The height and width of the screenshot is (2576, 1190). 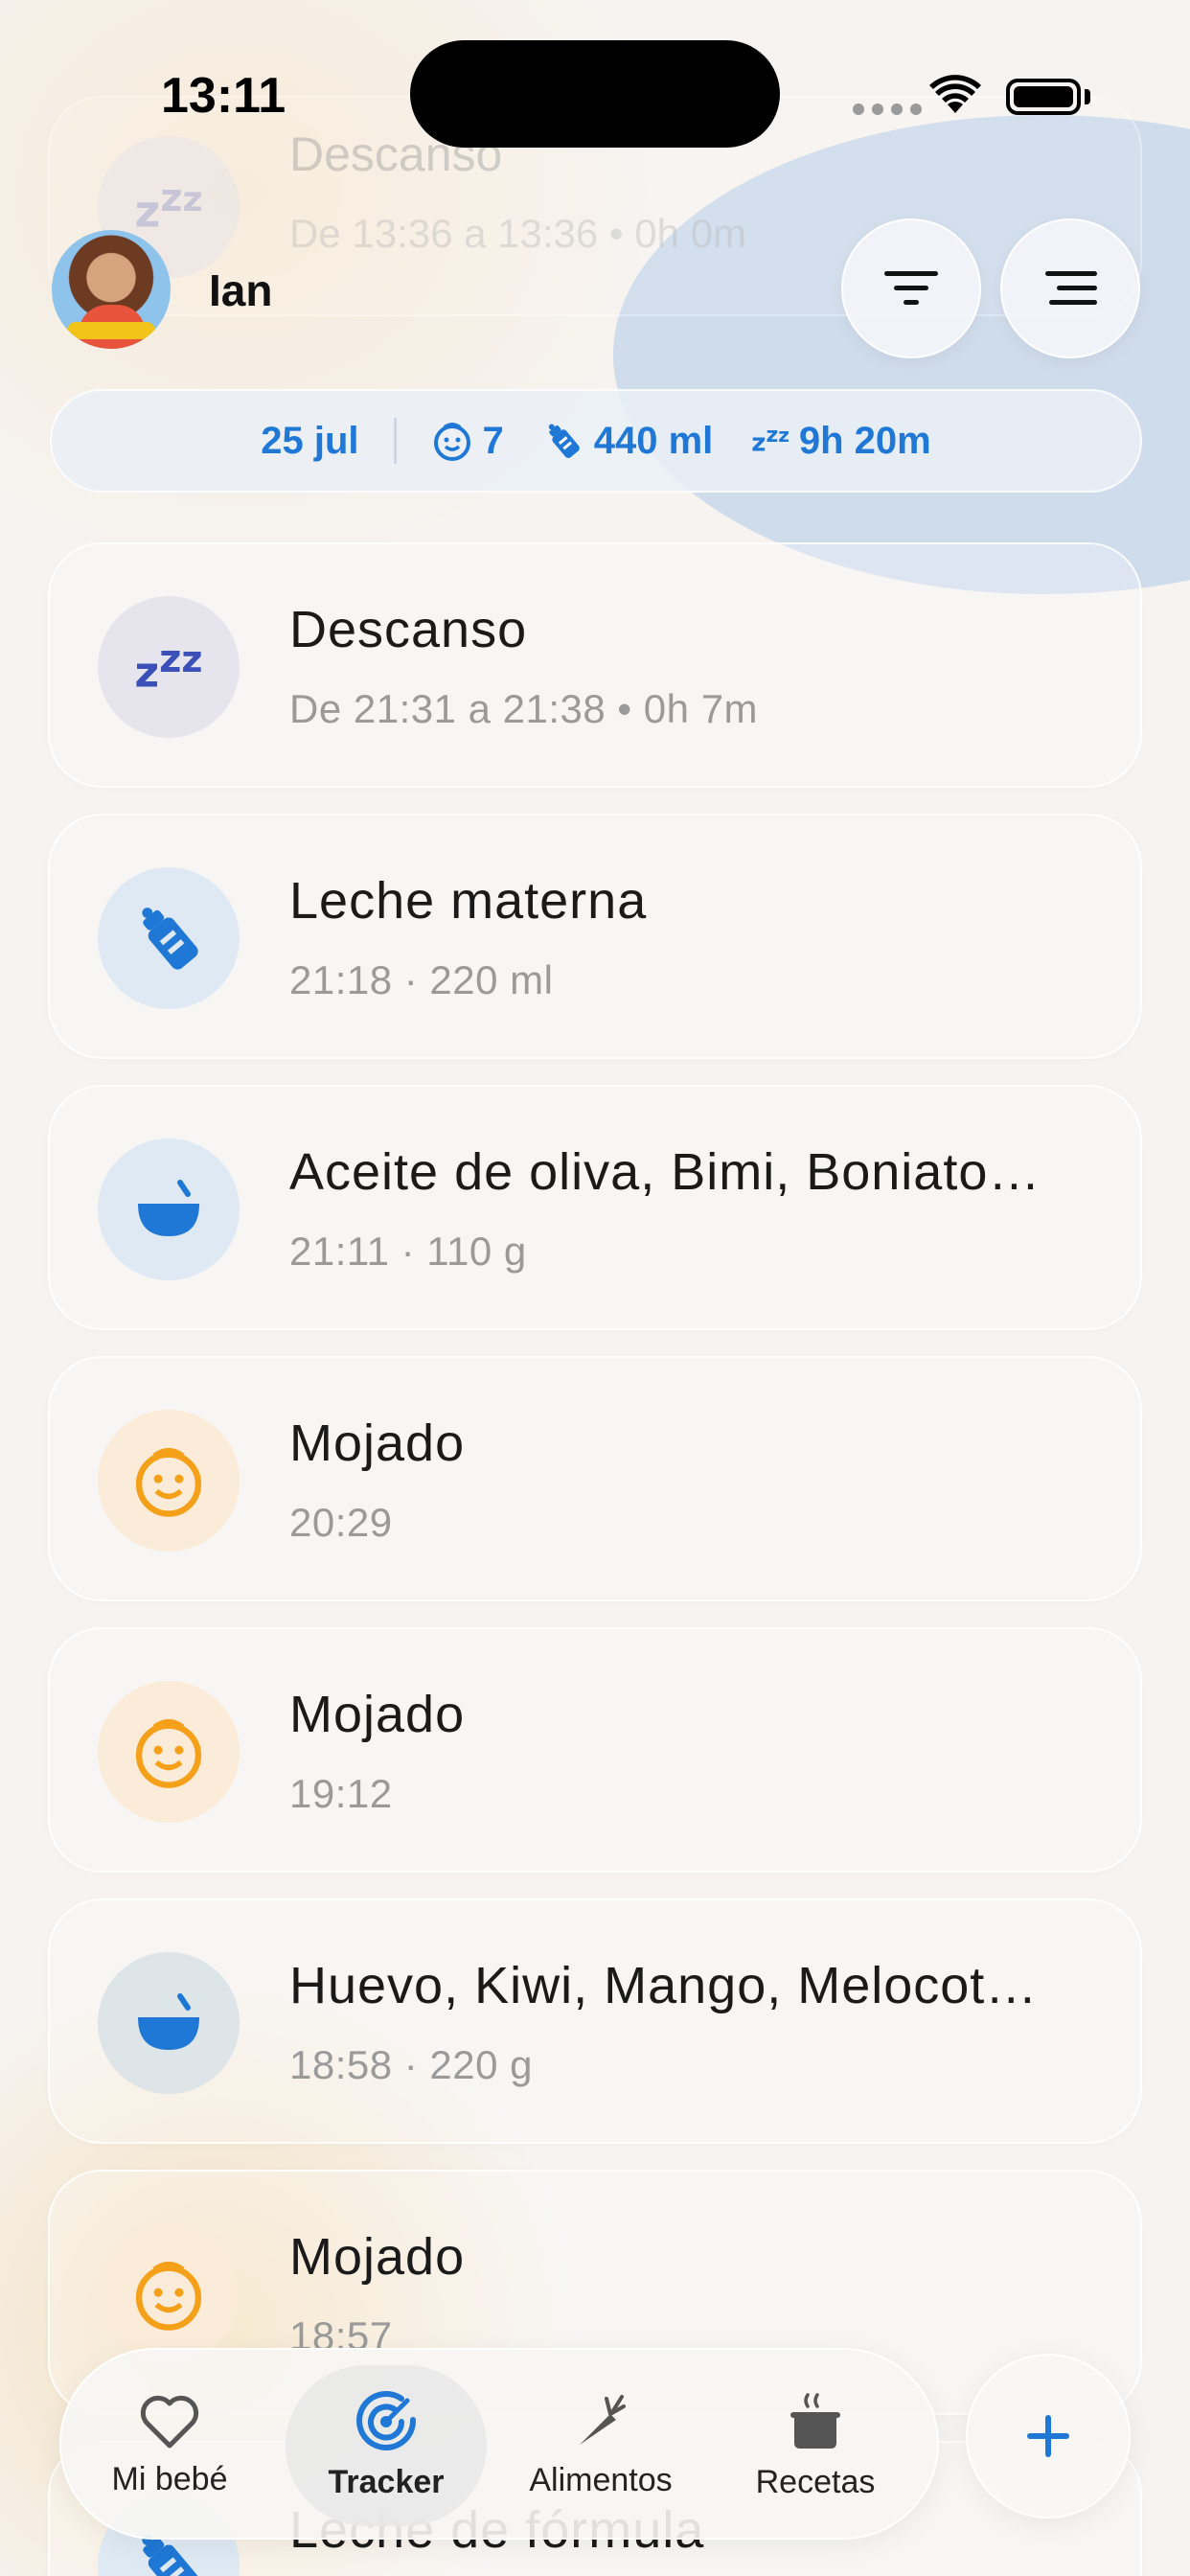 I want to click on filter-button, so click(x=911, y=288).